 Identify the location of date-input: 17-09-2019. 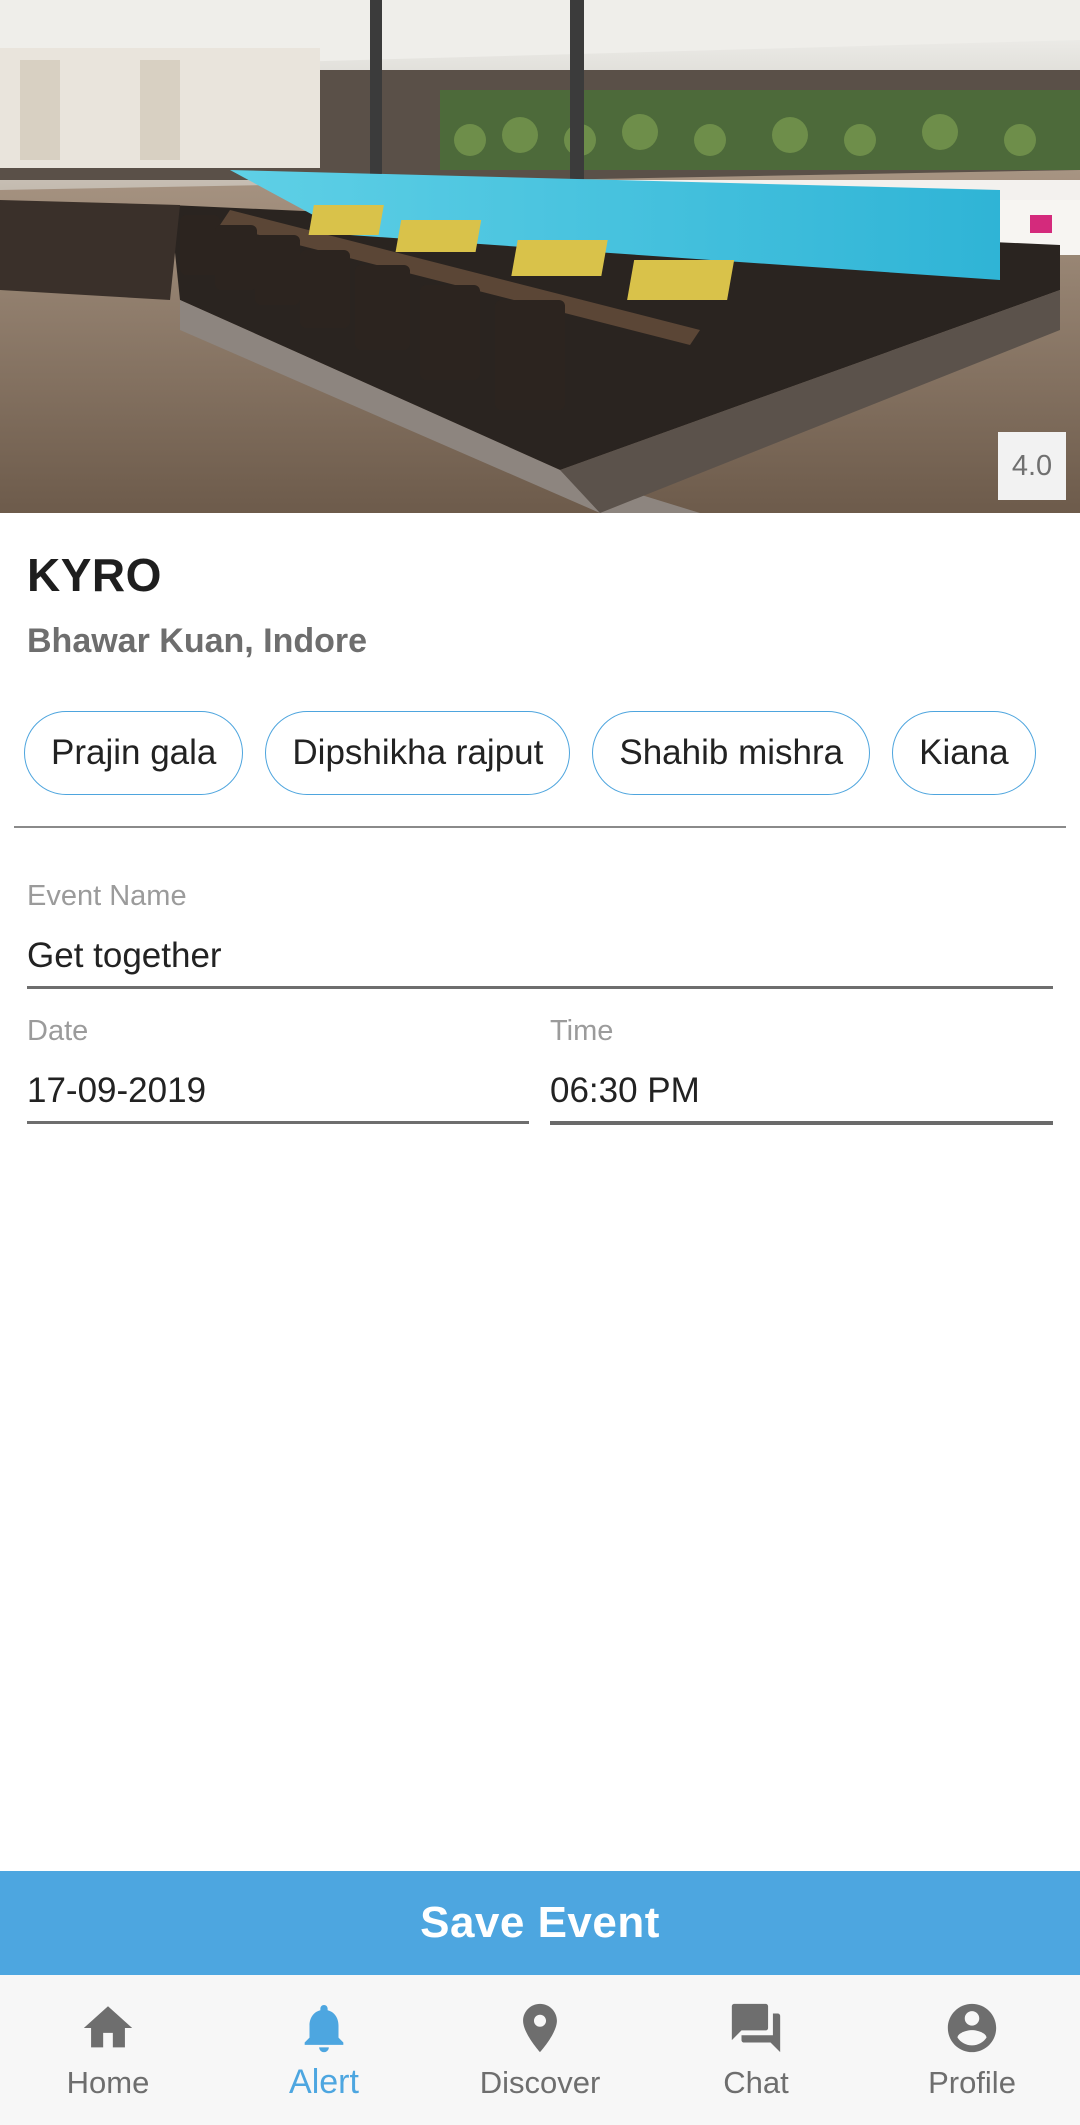
(116, 1091).